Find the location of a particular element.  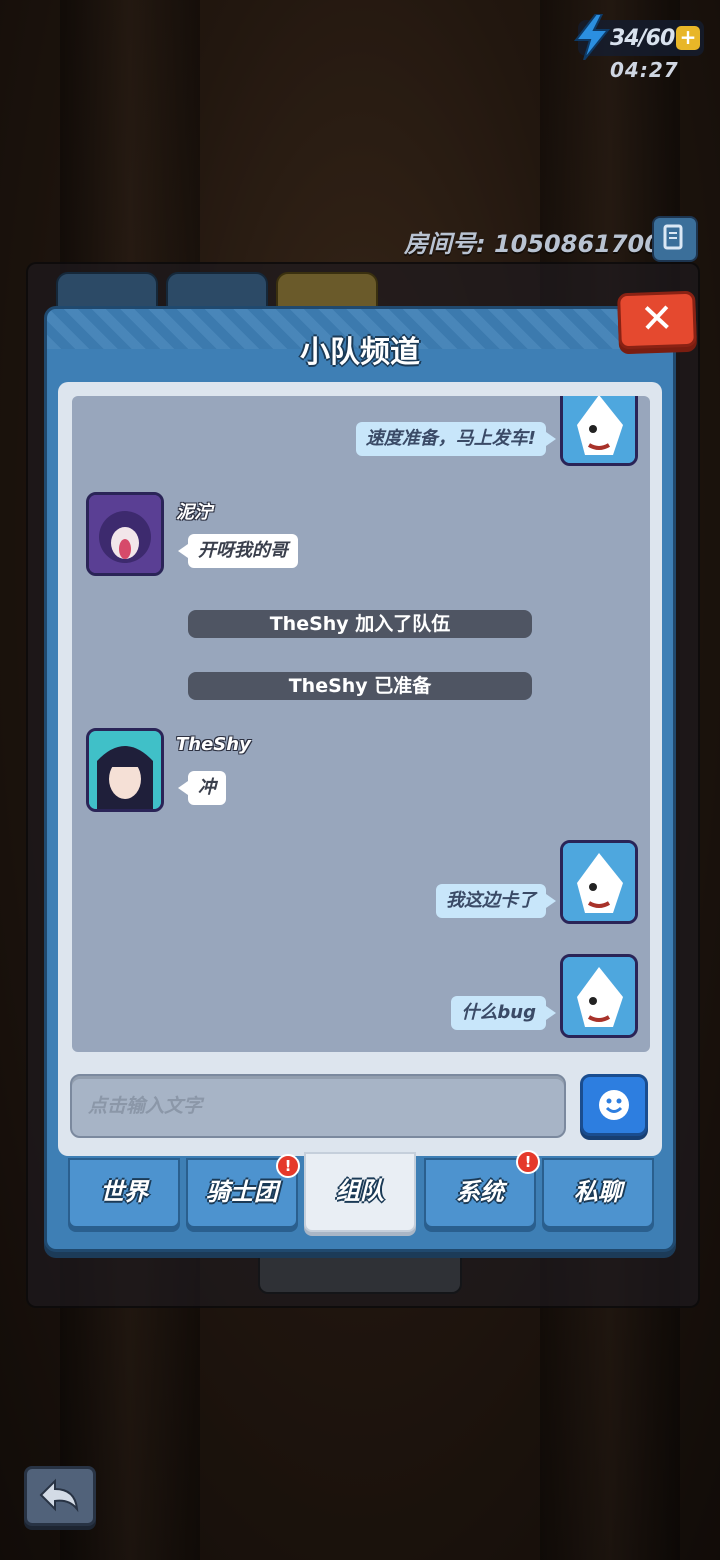

chat-bubble-self: 我这边卡了 is located at coordinates (491, 901).